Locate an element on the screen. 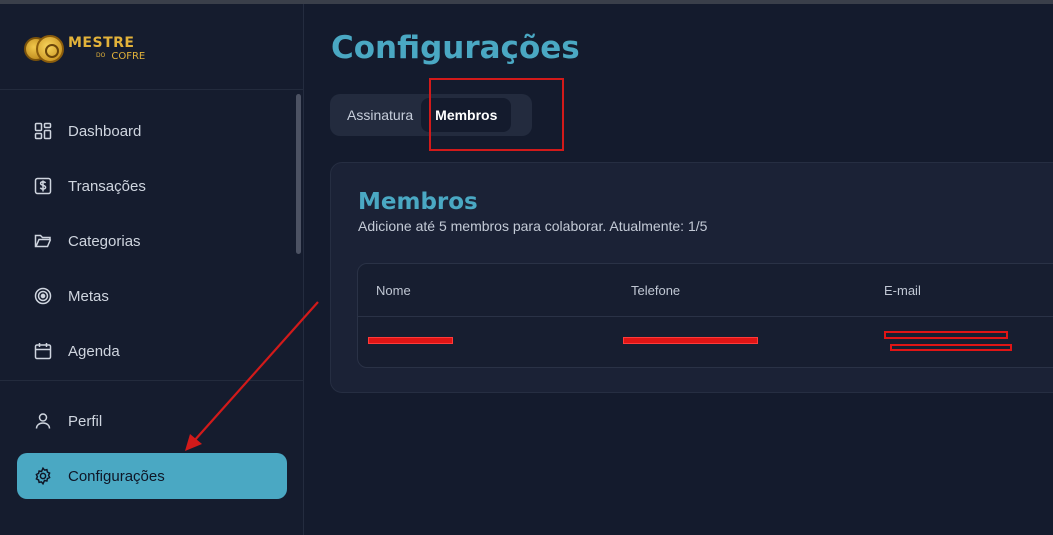  members-table: Nome Telefone E-mail is located at coordinates (705, 315).